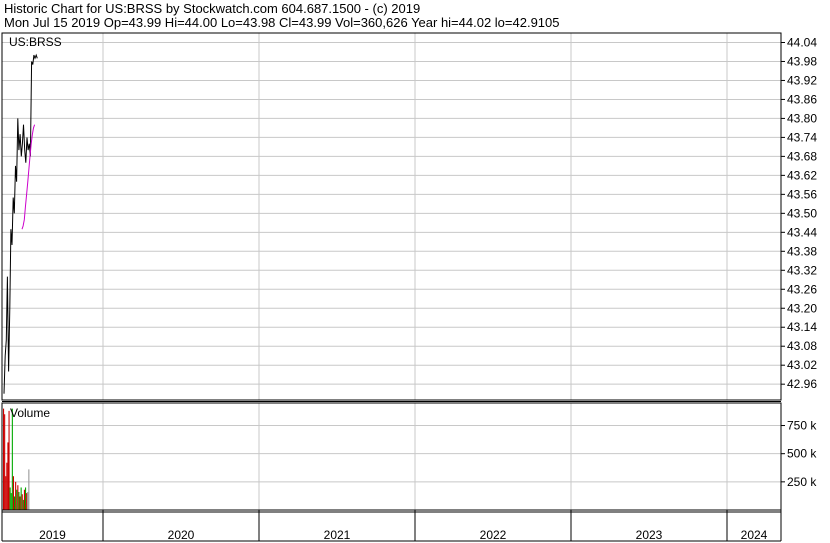 Image resolution: width=830 pixels, height=543 pixels. What do you see at coordinates (802, 327) in the screenshot?
I see `price-tick-label: 43.14` at bounding box center [802, 327].